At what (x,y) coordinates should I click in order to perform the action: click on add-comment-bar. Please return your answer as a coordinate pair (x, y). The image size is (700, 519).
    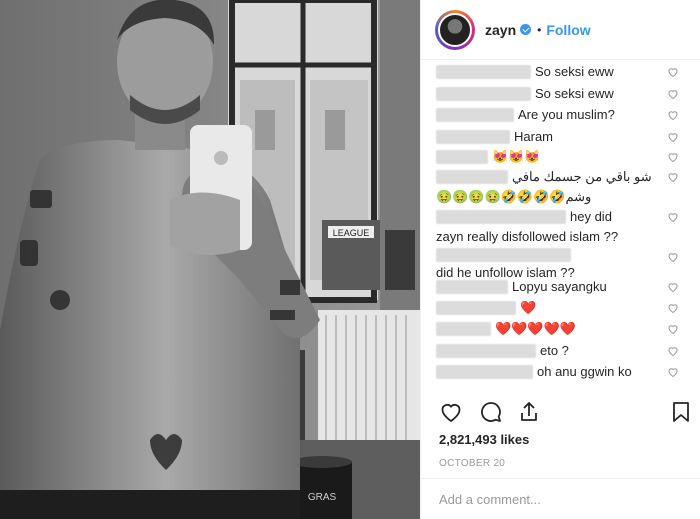
    Looking at the image, I should click on (560, 498).